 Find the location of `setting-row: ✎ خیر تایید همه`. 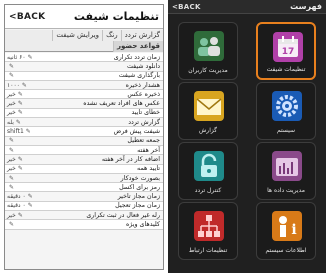

setting-row: ✎ خیر تایید همه is located at coordinates (84, 169).